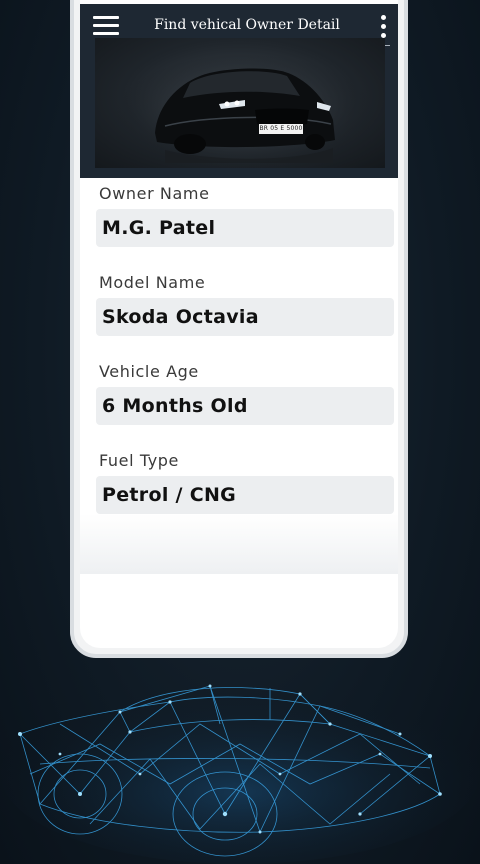  What do you see at coordinates (154, 193) in the screenshot?
I see `owner-name-label: Owner Name` at bounding box center [154, 193].